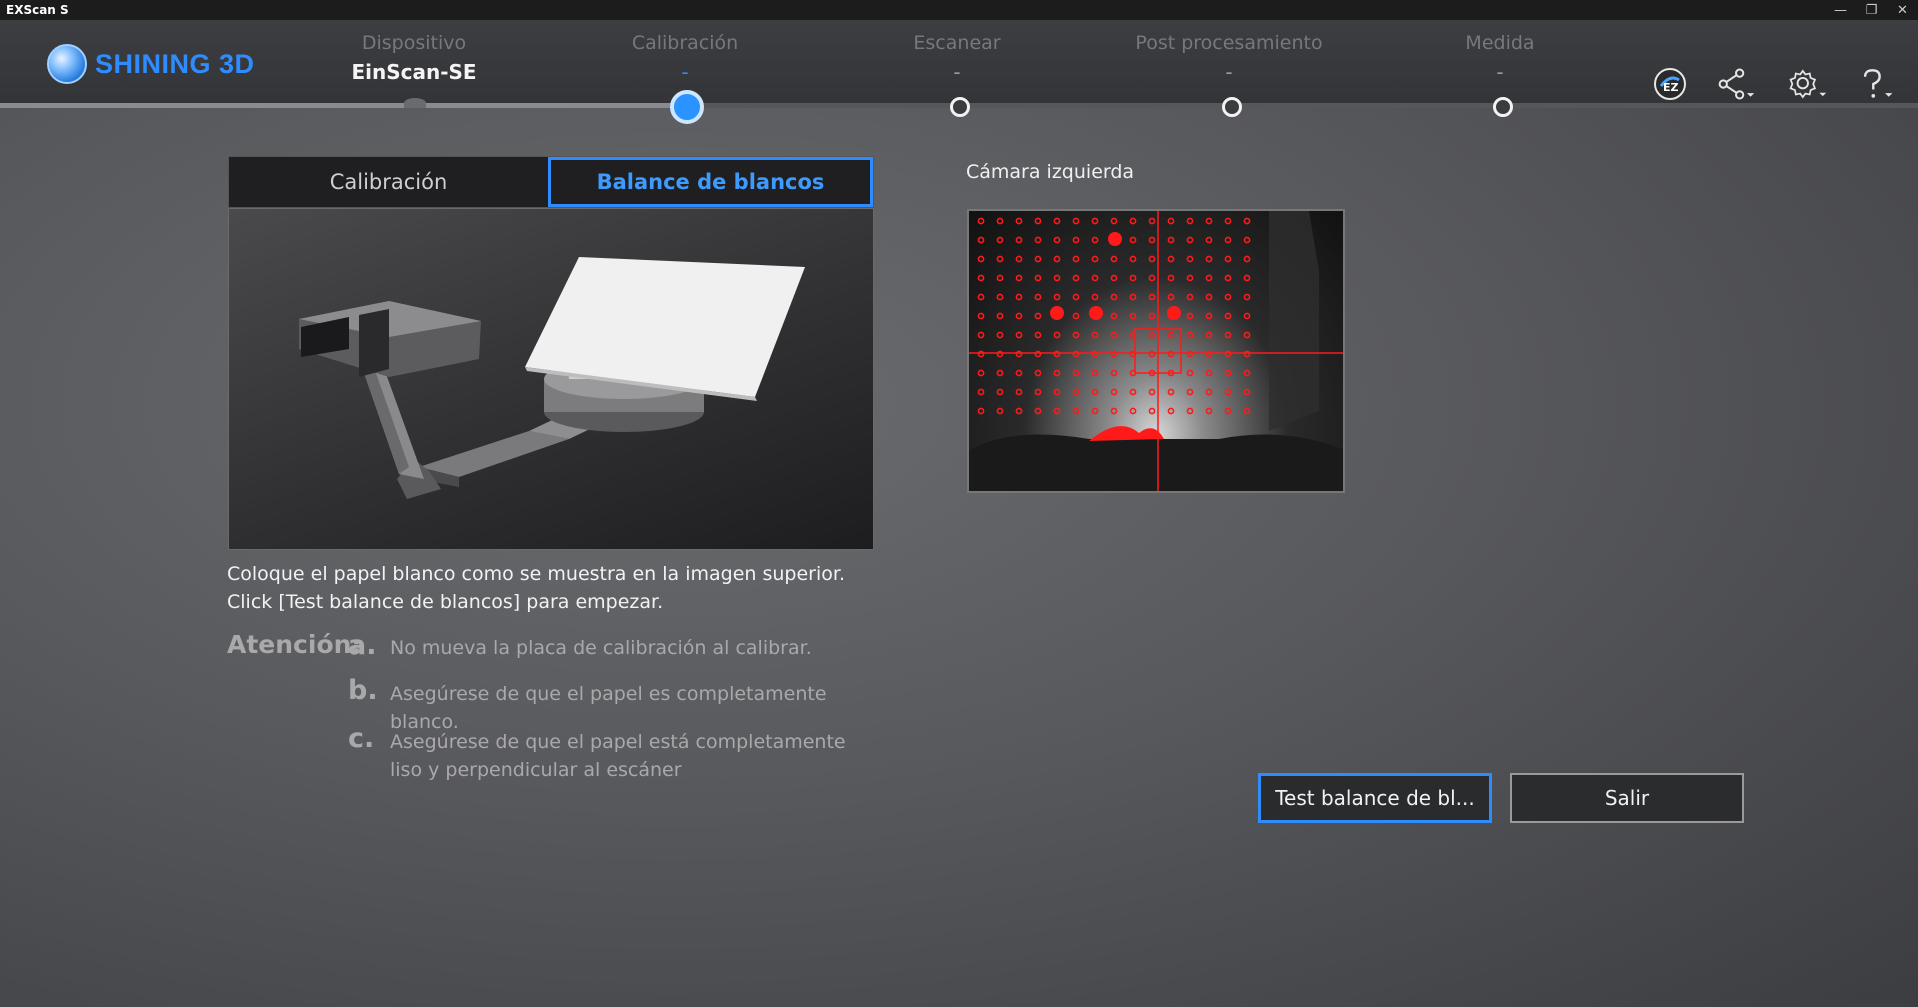 The height and width of the screenshot is (1007, 1918). I want to click on step-scan-dot, so click(960, 107).